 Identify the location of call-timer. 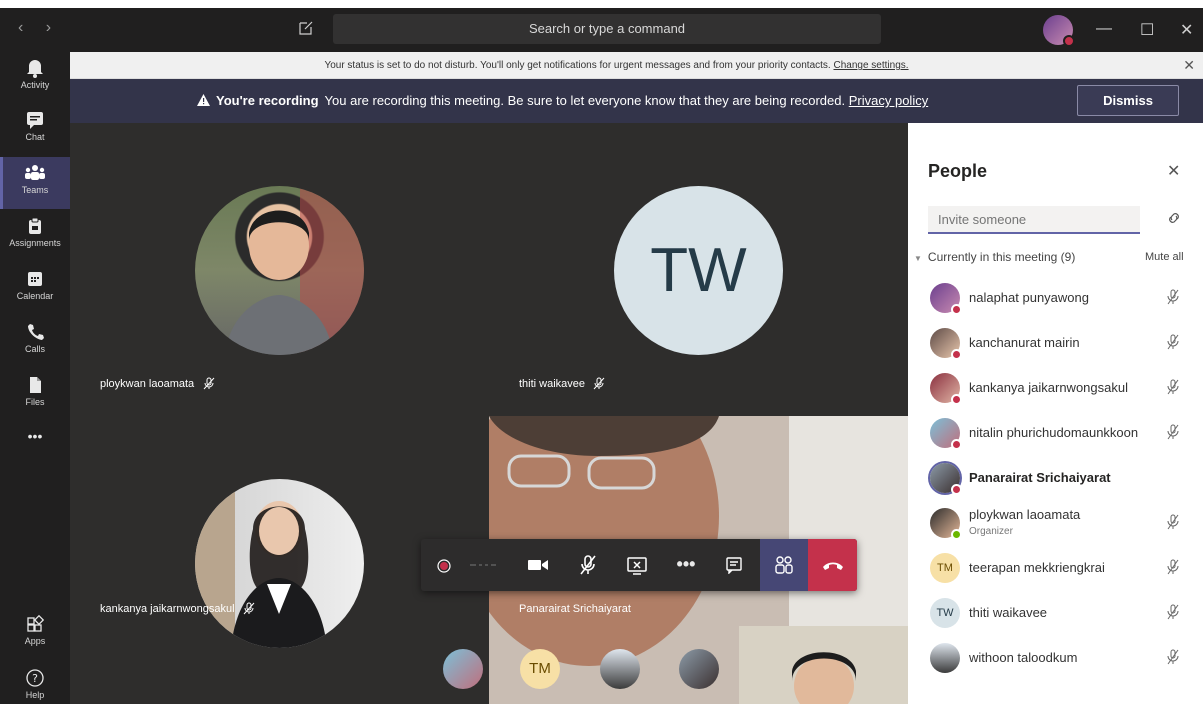
(483, 565).